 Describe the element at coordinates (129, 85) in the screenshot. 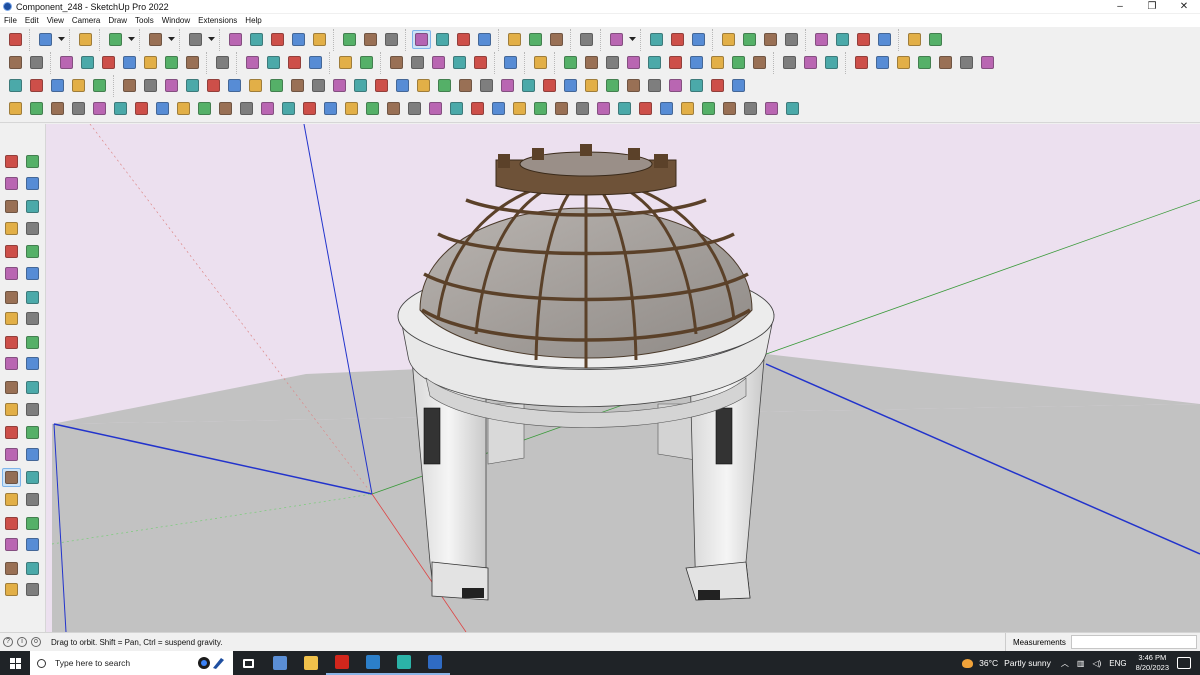

I see `tool-a-icon` at that location.